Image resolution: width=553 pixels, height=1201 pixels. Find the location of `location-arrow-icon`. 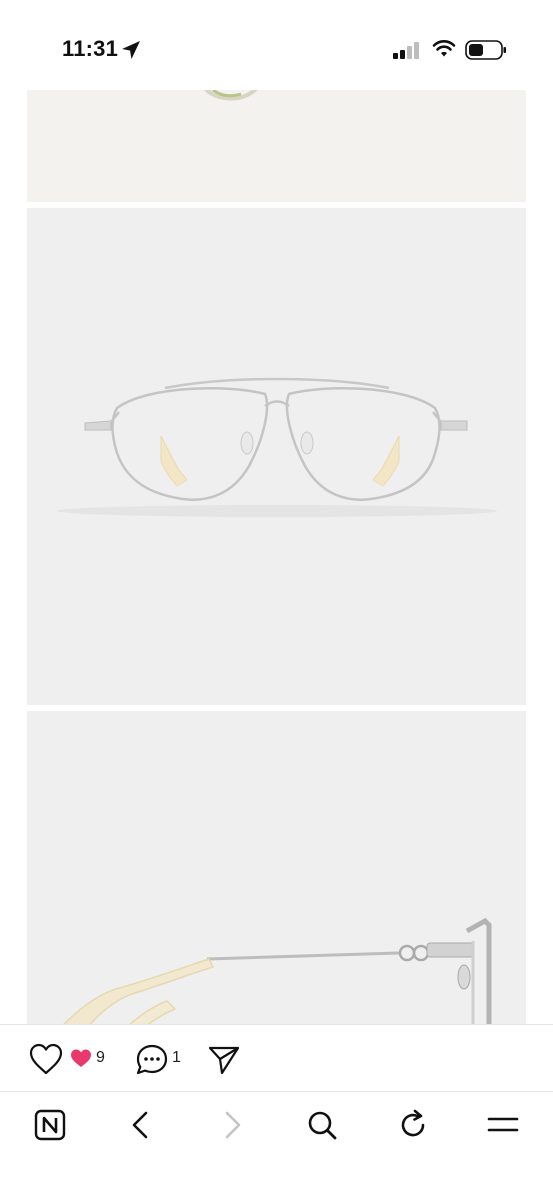

location-arrow-icon is located at coordinates (131, 50).